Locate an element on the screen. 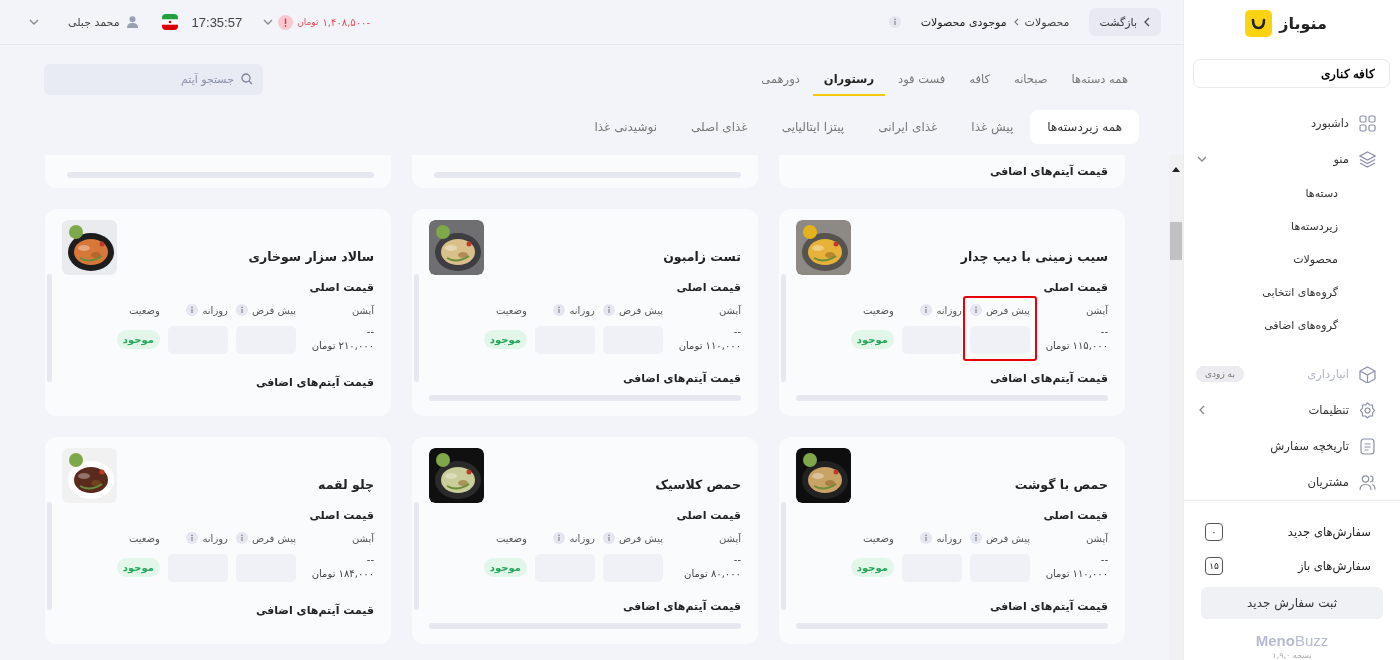 The height and width of the screenshot is (660, 1400). new-order-button: ثبت سفارش جدید is located at coordinates (1292, 603).